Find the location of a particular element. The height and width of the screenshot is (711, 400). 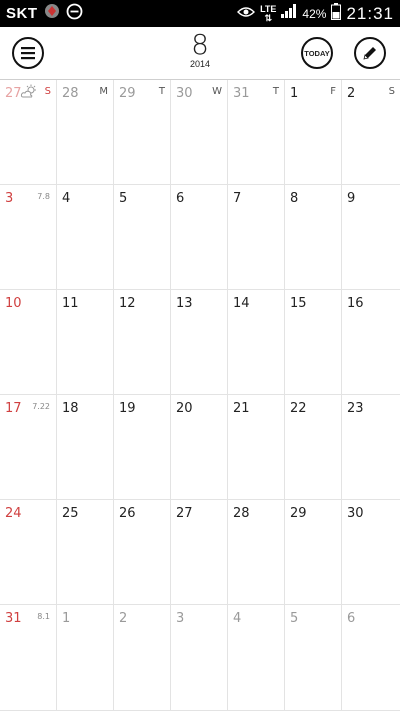

eye-icon is located at coordinates (246, 14).